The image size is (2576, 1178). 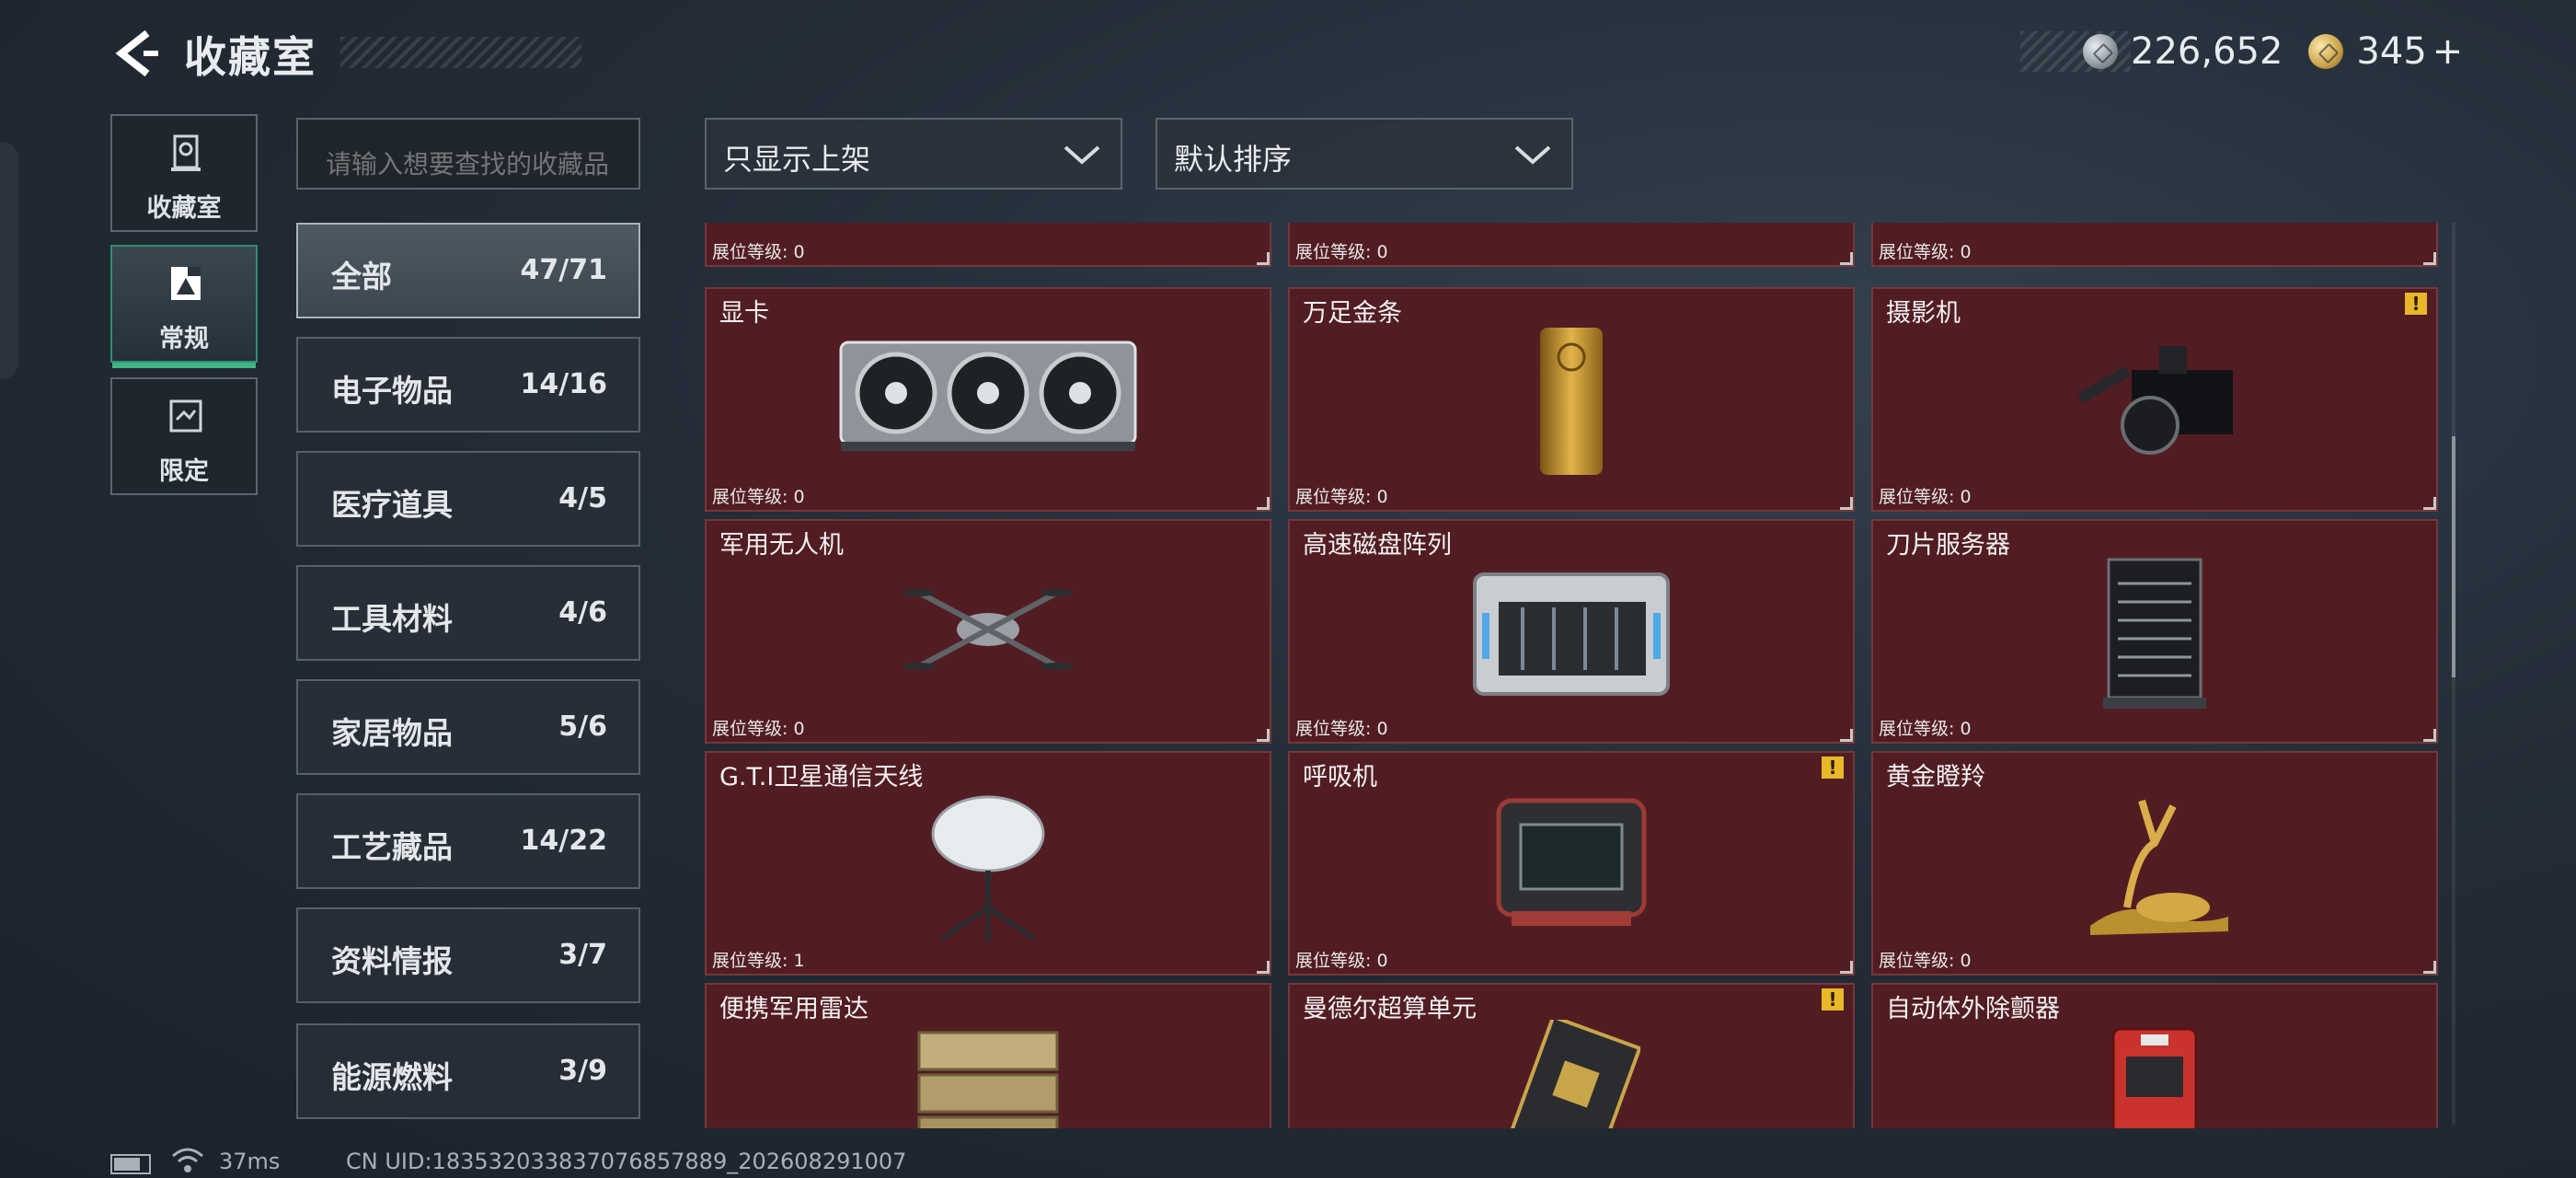 What do you see at coordinates (460, 53) in the screenshot?
I see `title-decoration` at bounding box center [460, 53].